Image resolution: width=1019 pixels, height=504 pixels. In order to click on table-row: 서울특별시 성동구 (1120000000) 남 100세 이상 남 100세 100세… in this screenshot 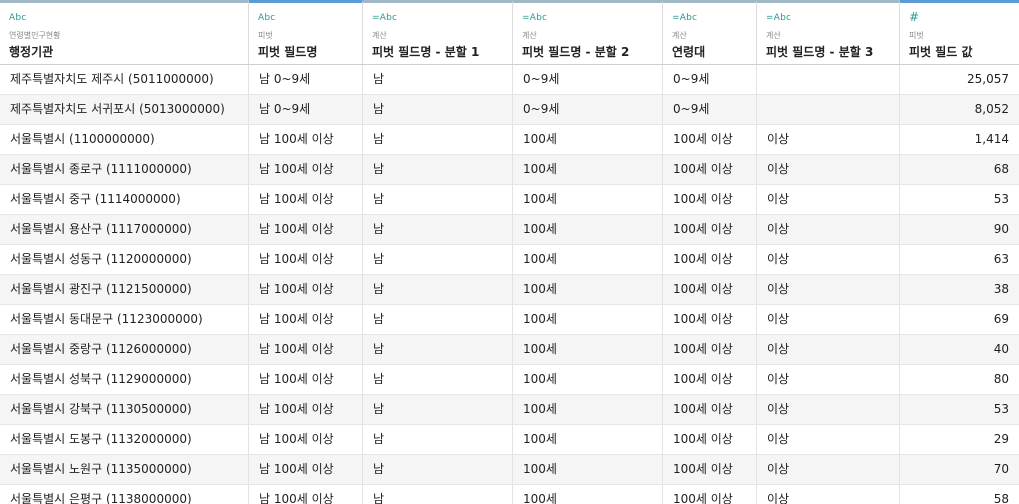, I will do `click(509, 260)`.